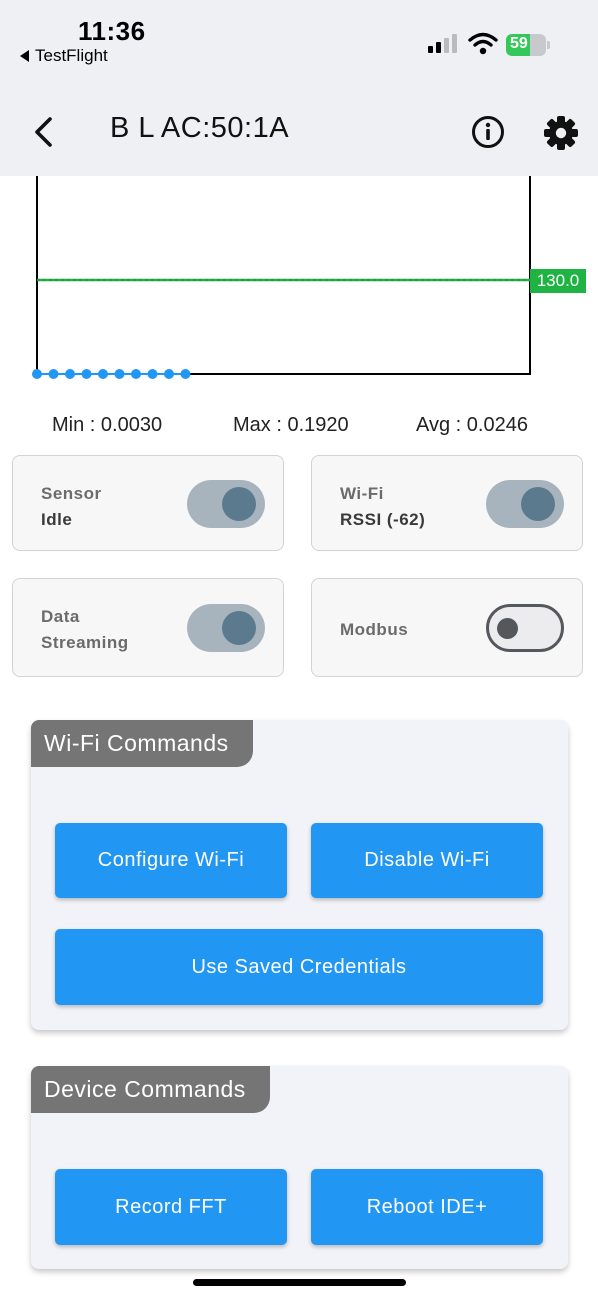 The image size is (598, 1300). I want to click on data-series, so click(111, 374).